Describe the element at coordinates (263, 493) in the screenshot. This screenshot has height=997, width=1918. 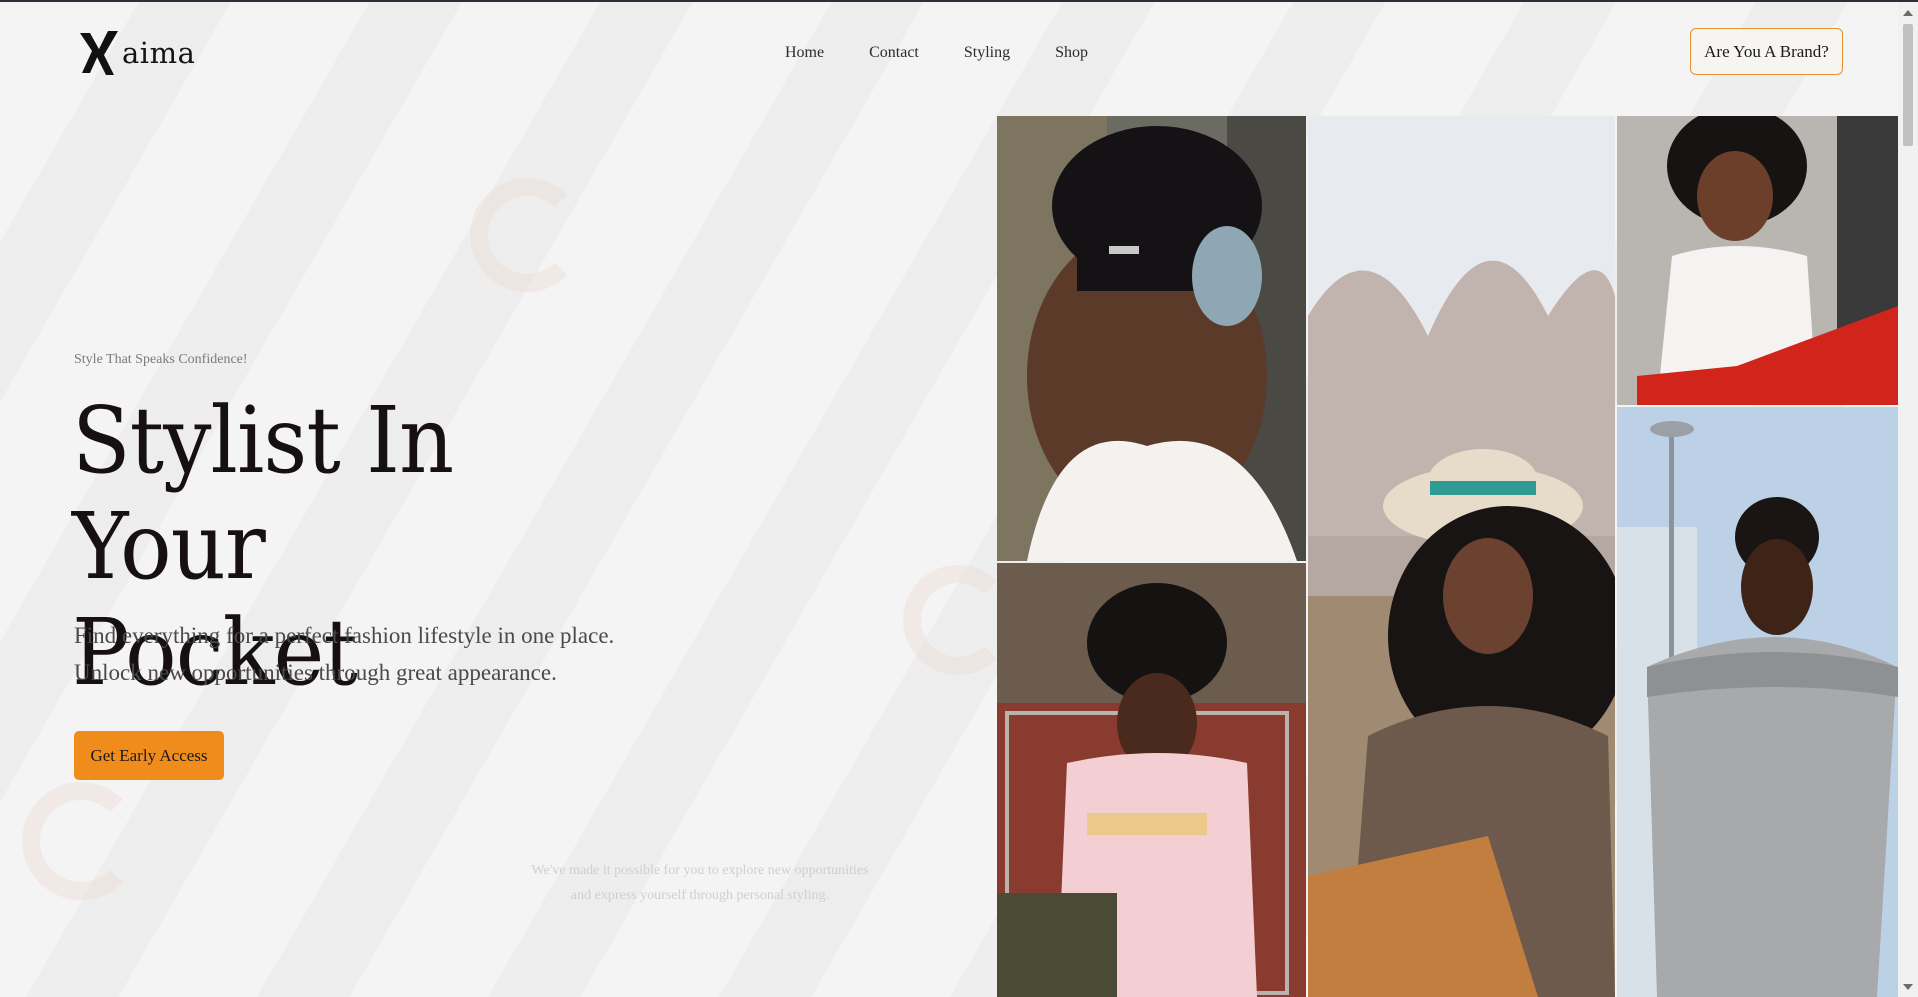
I see `headline-line-1: Stylist In Your` at that location.